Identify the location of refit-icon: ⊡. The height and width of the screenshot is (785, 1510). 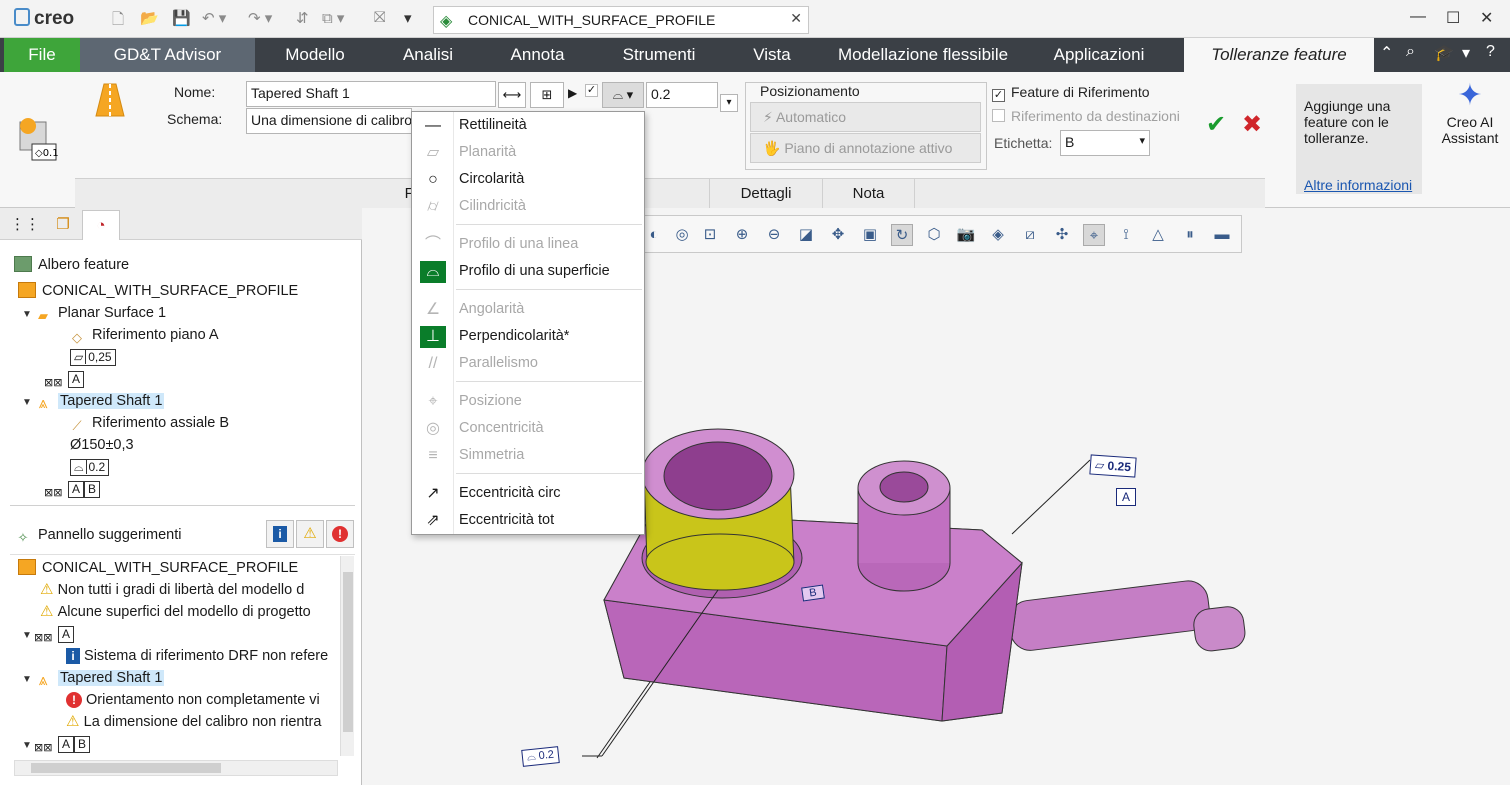
(710, 235).